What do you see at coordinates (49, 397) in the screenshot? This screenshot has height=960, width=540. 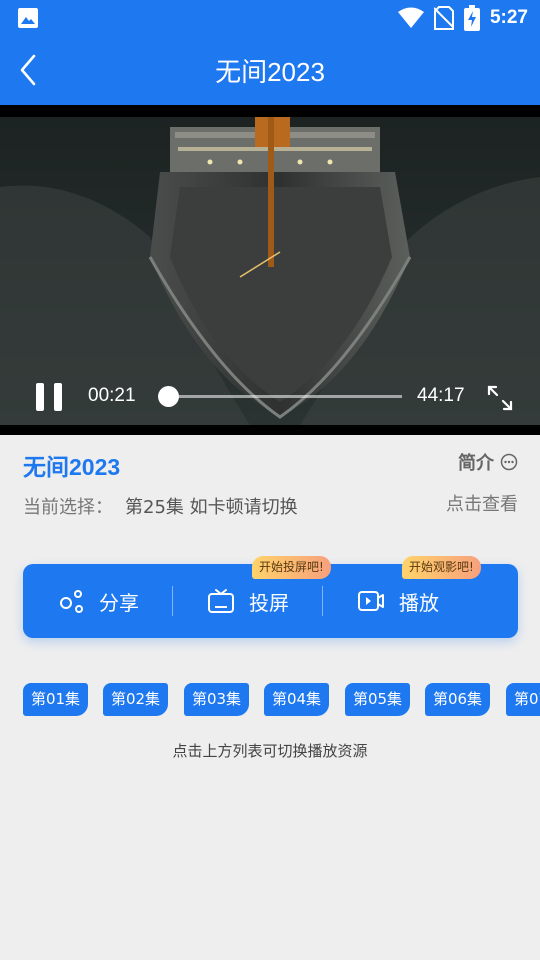 I see `pause-icon` at bounding box center [49, 397].